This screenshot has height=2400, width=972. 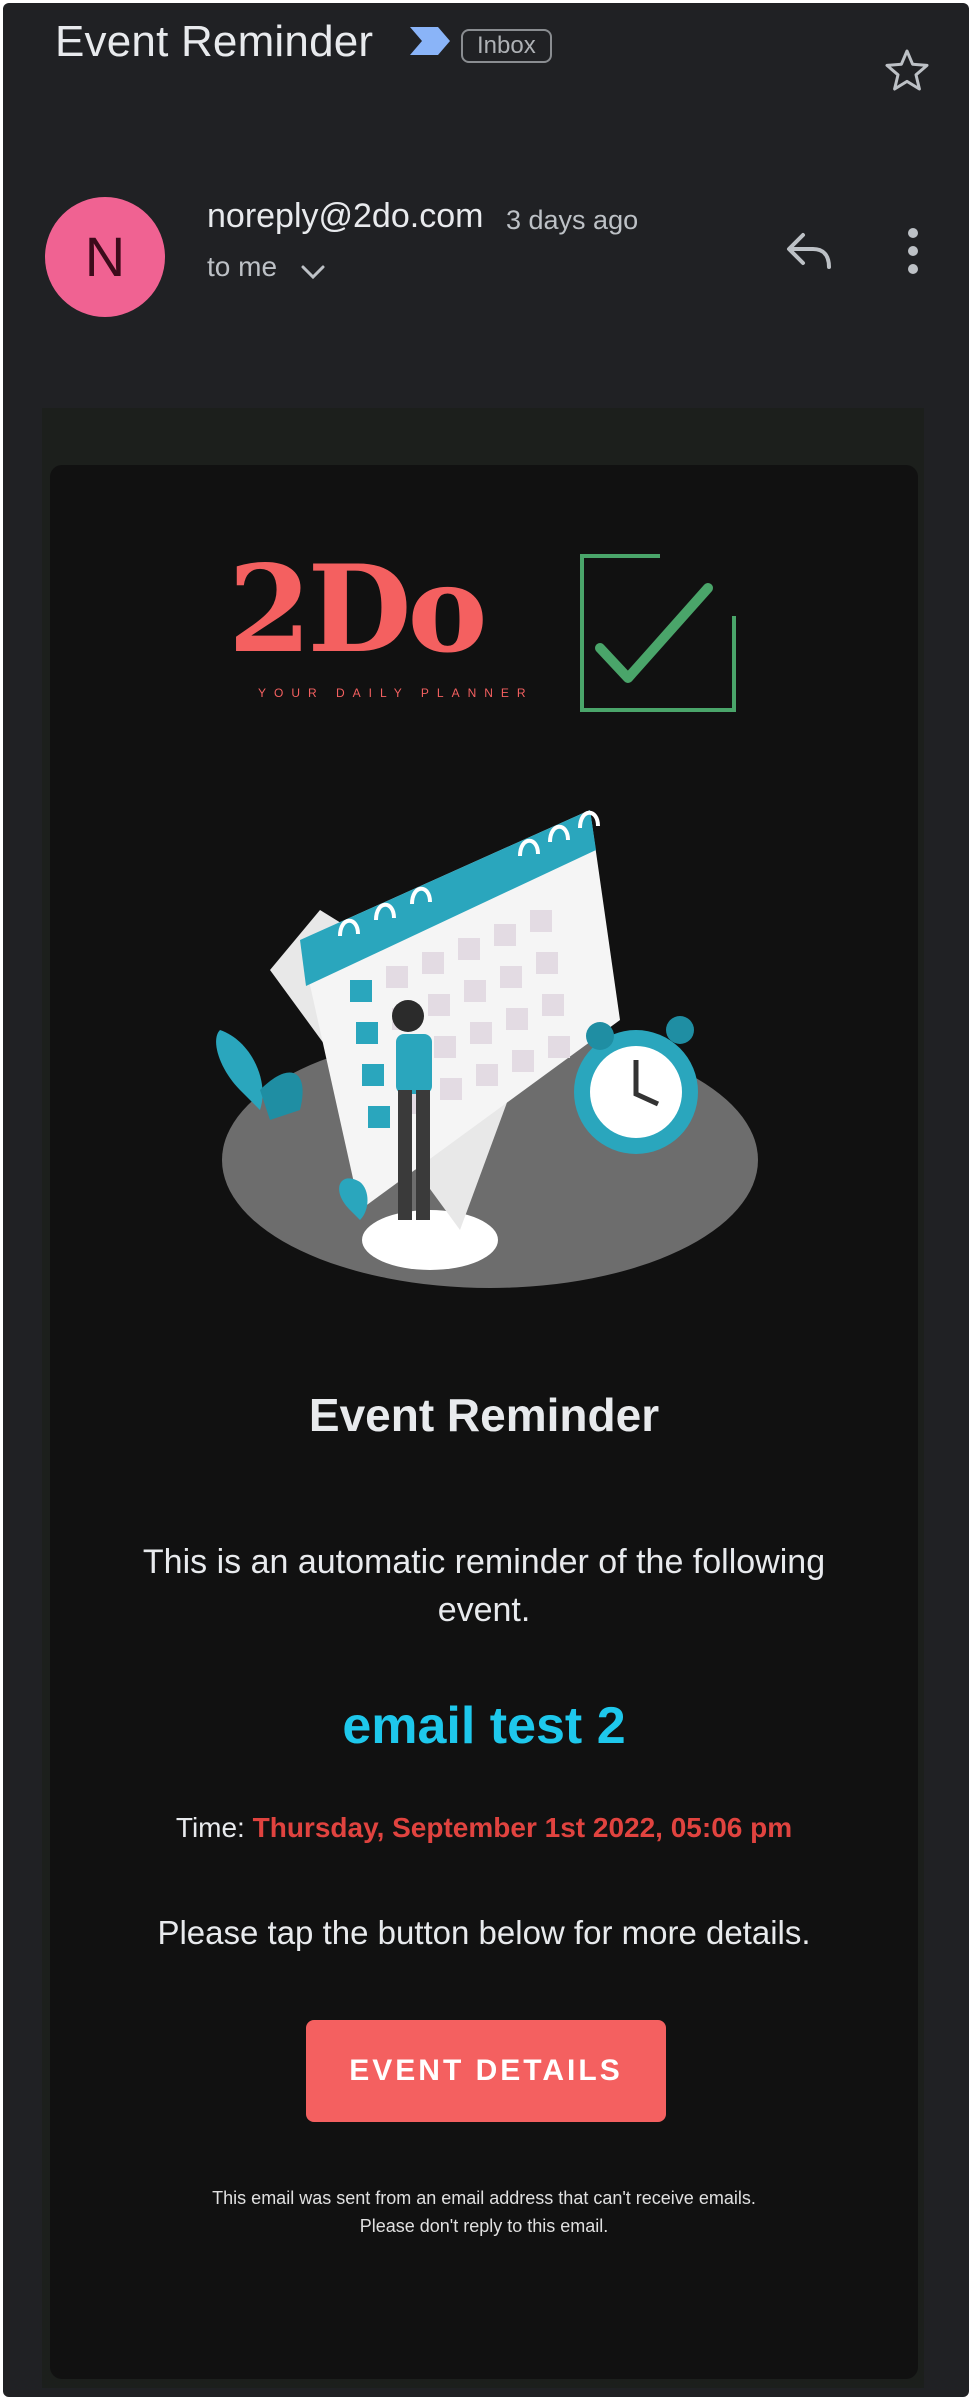 What do you see at coordinates (487, 1049) in the screenshot?
I see `calendar-illustration` at bounding box center [487, 1049].